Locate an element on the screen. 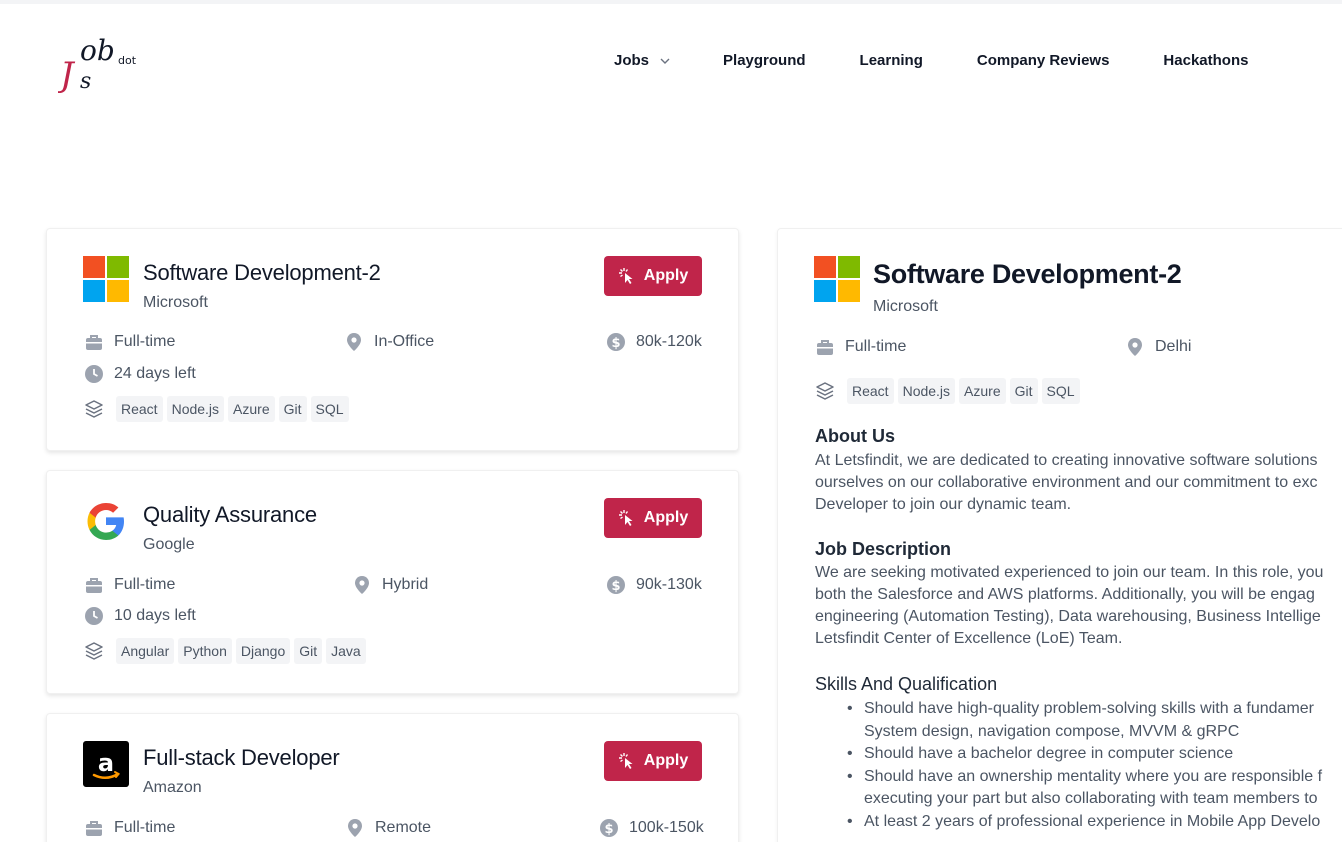  detail-company: Microsoft is located at coordinates (905, 306).